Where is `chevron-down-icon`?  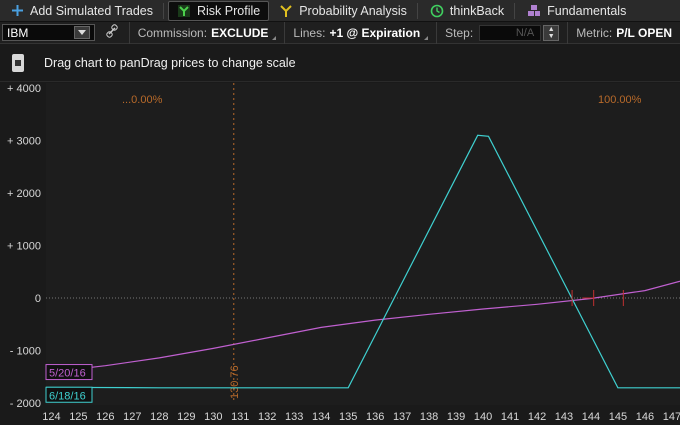 chevron-down-icon is located at coordinates (81, 32).